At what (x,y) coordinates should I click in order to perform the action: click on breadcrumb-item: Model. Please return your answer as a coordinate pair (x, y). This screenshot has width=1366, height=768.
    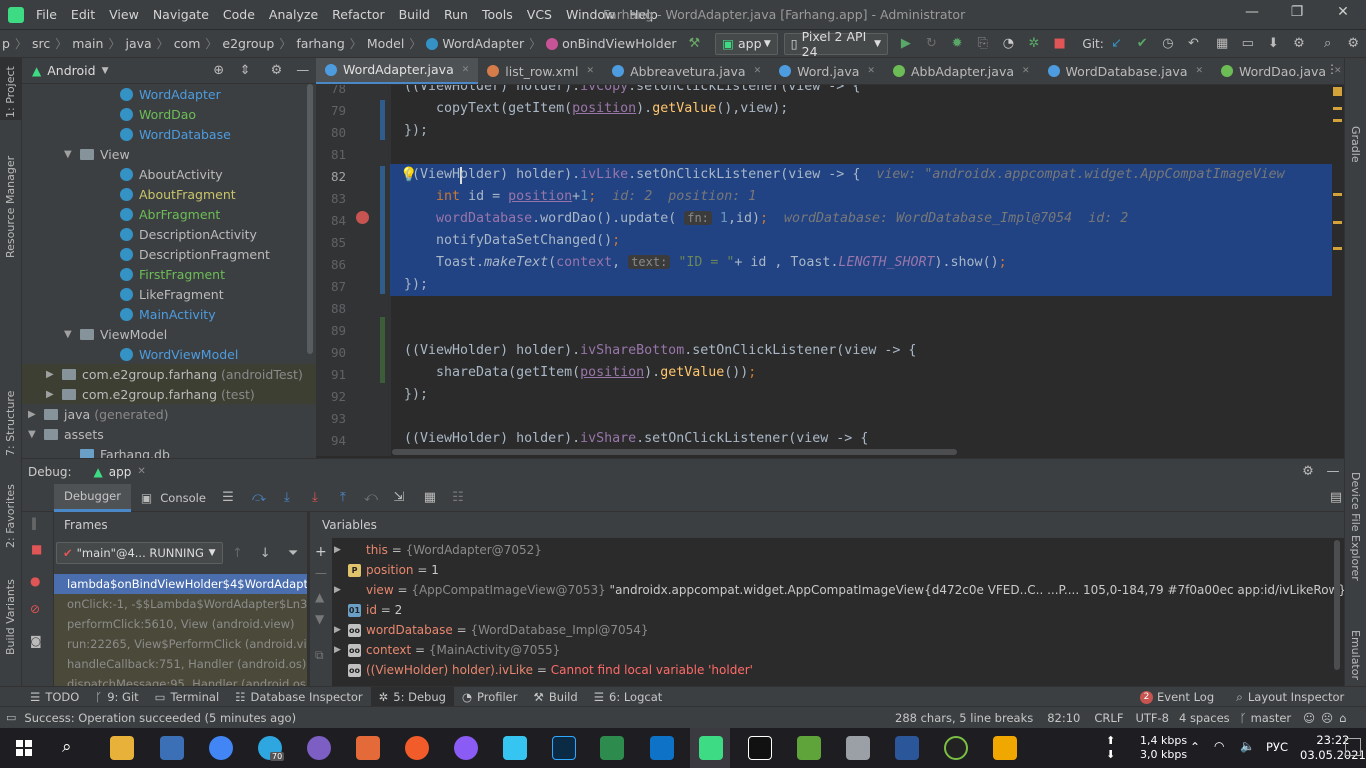
    Looking at the image, I should click on (386, 43).